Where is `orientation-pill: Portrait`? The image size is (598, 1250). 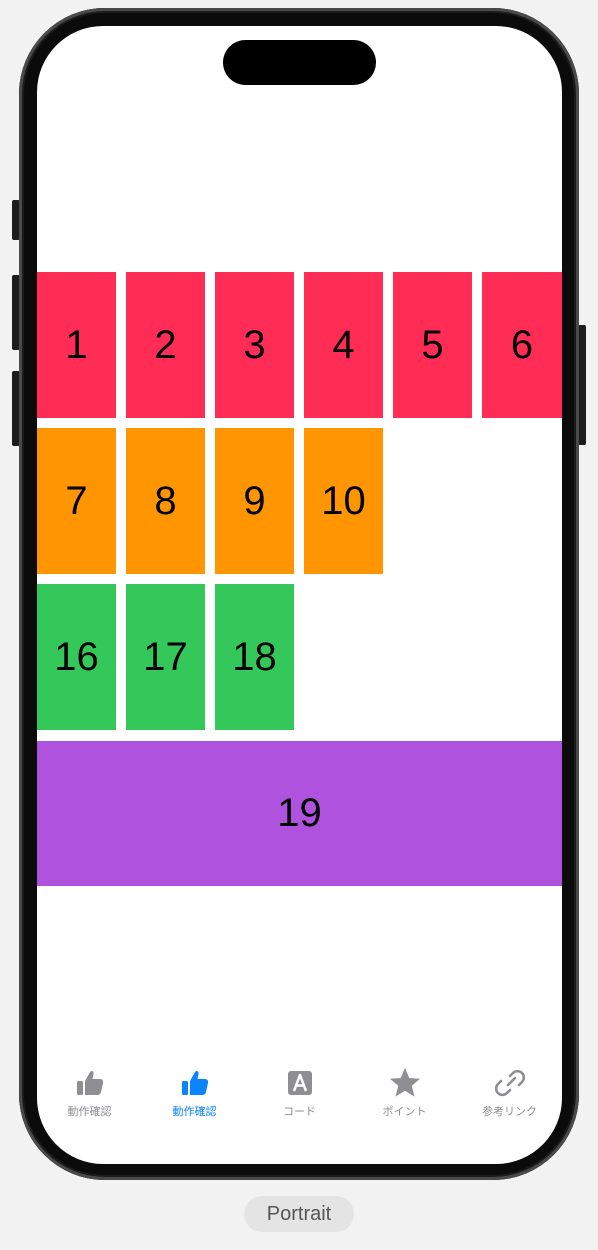 orientation-pill: Portrait is located at coordinates (299, 1214).